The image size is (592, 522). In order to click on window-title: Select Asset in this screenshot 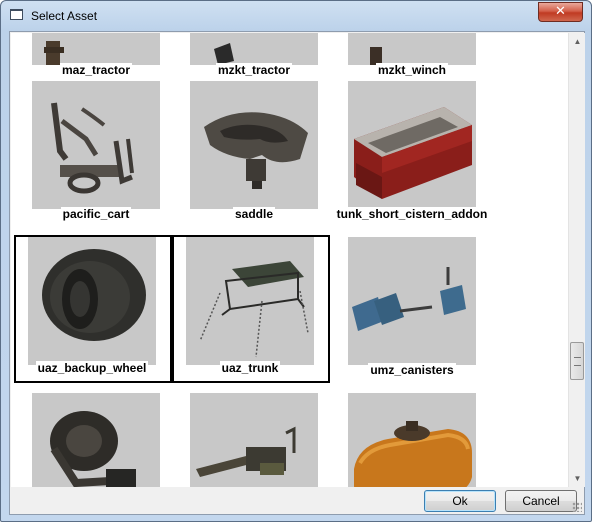, I will do `click(64, 16)`.